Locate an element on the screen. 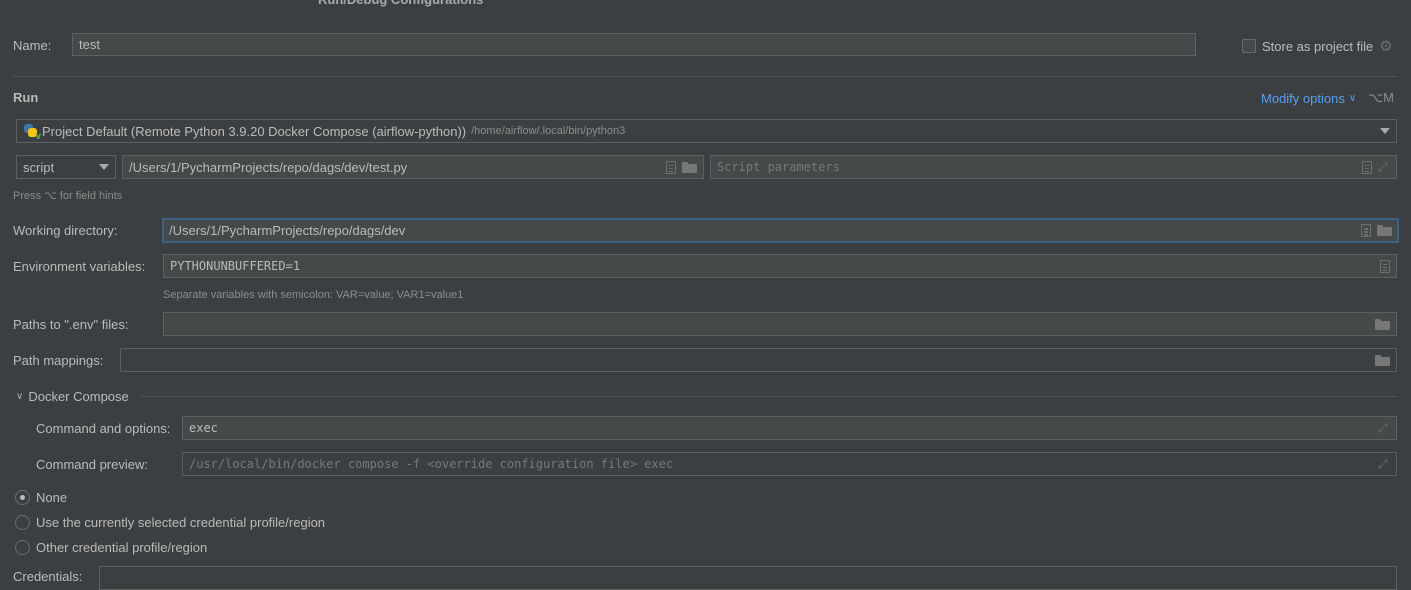 This screenshot has width=1411, height=590. command-options-value: exec is located at coordinates (203, 428).